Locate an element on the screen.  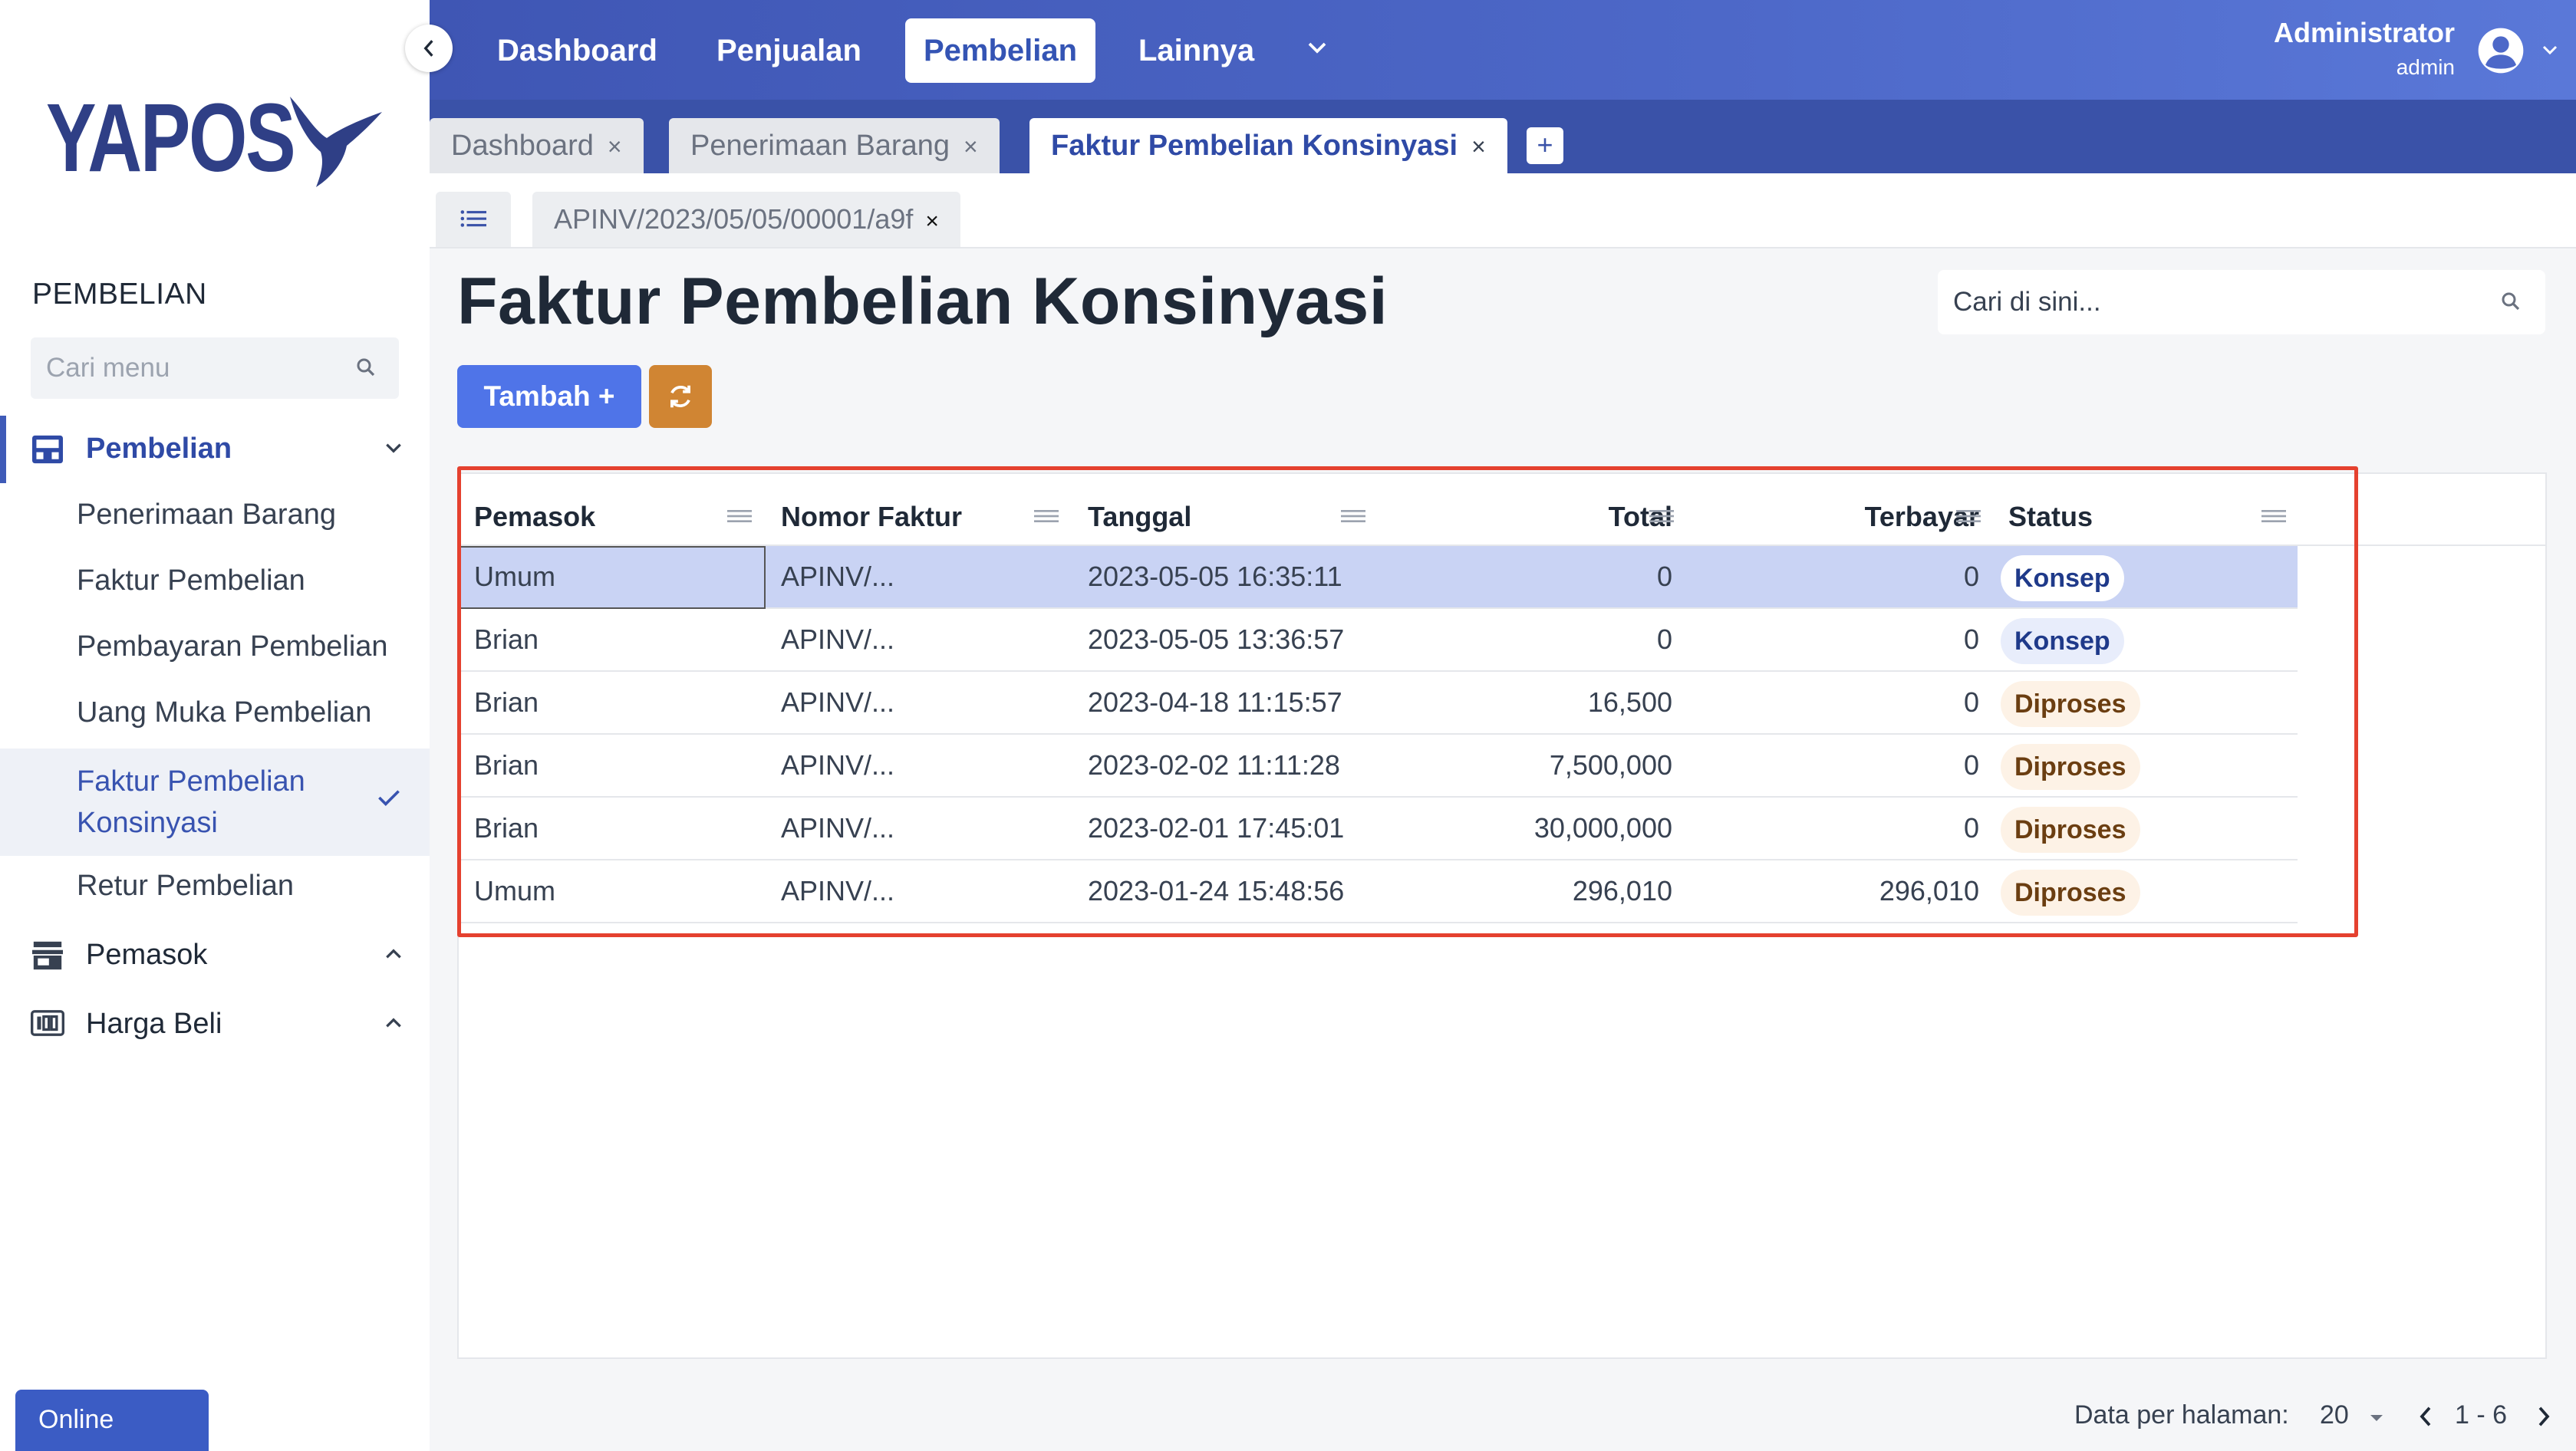
add-tab-button: + is located at coordinates (1545, 145).